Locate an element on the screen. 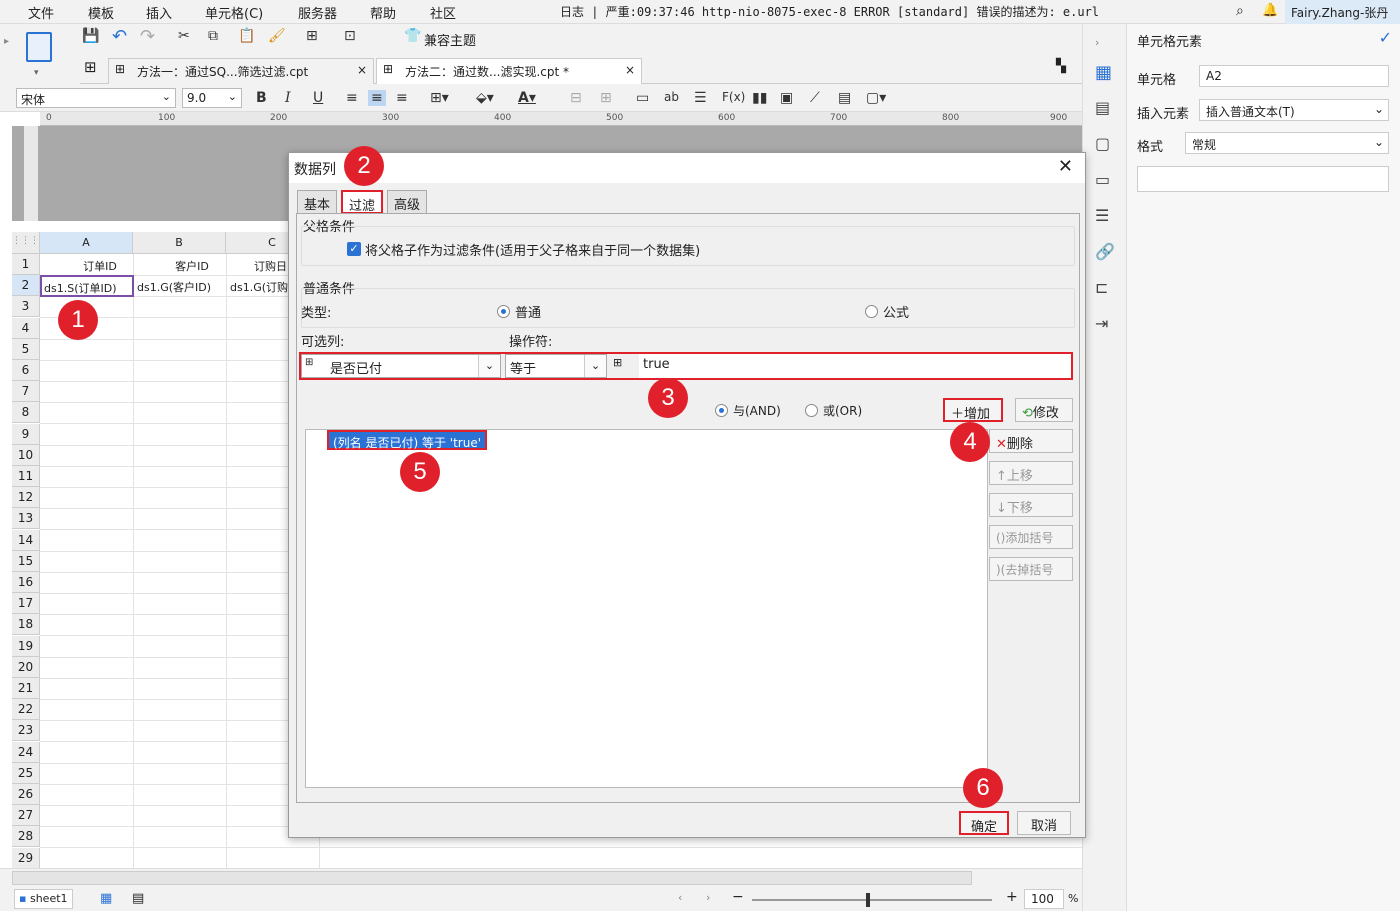 Image resolution: width=1400 pixels, height=911 pixels. image-icon: ▣ is located at coordinates (786, 98).